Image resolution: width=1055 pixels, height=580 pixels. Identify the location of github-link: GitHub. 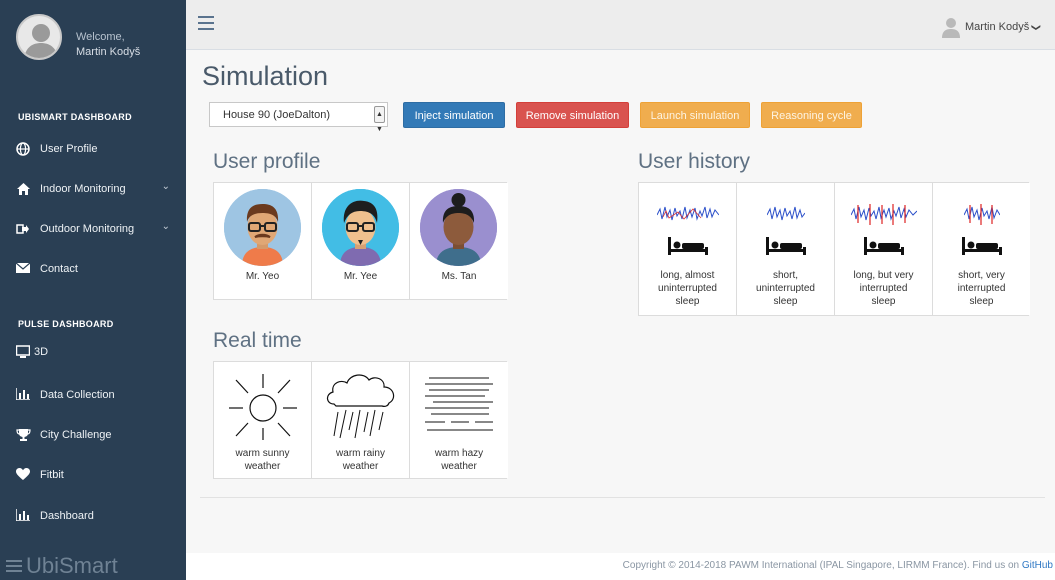
(1037, 565).